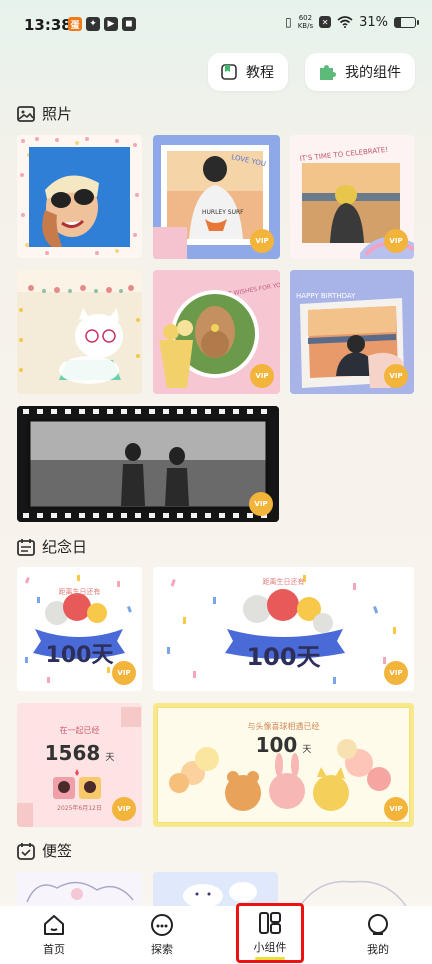  What do you see at coordinates (110, 758) in the screenshot?
I see `together-unit: 天` at bounding box center [110, 758].